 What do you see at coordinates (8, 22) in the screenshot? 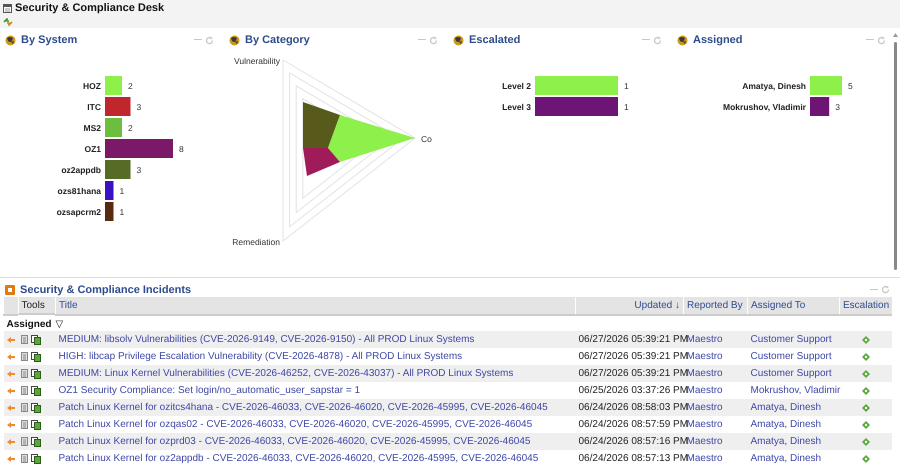
I see `sync-icon` at bounding box center [8, 22].